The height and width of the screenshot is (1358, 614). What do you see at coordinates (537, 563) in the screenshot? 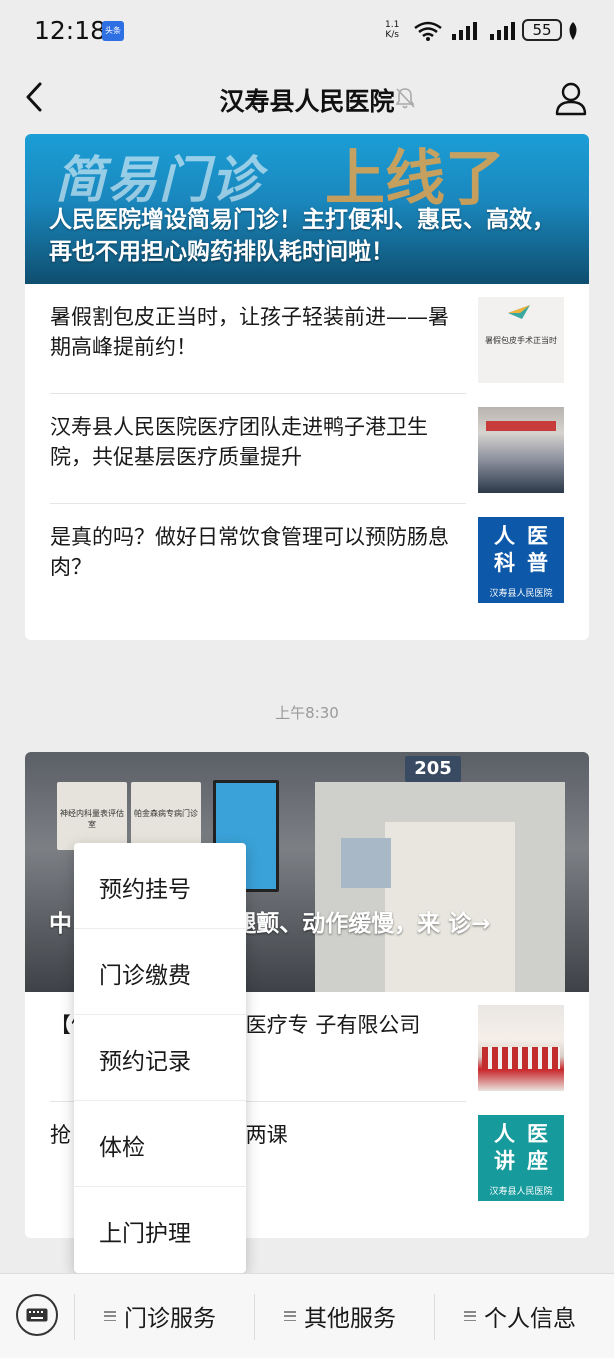
I see `logo-char: 普` at bounding box center [537, 563].